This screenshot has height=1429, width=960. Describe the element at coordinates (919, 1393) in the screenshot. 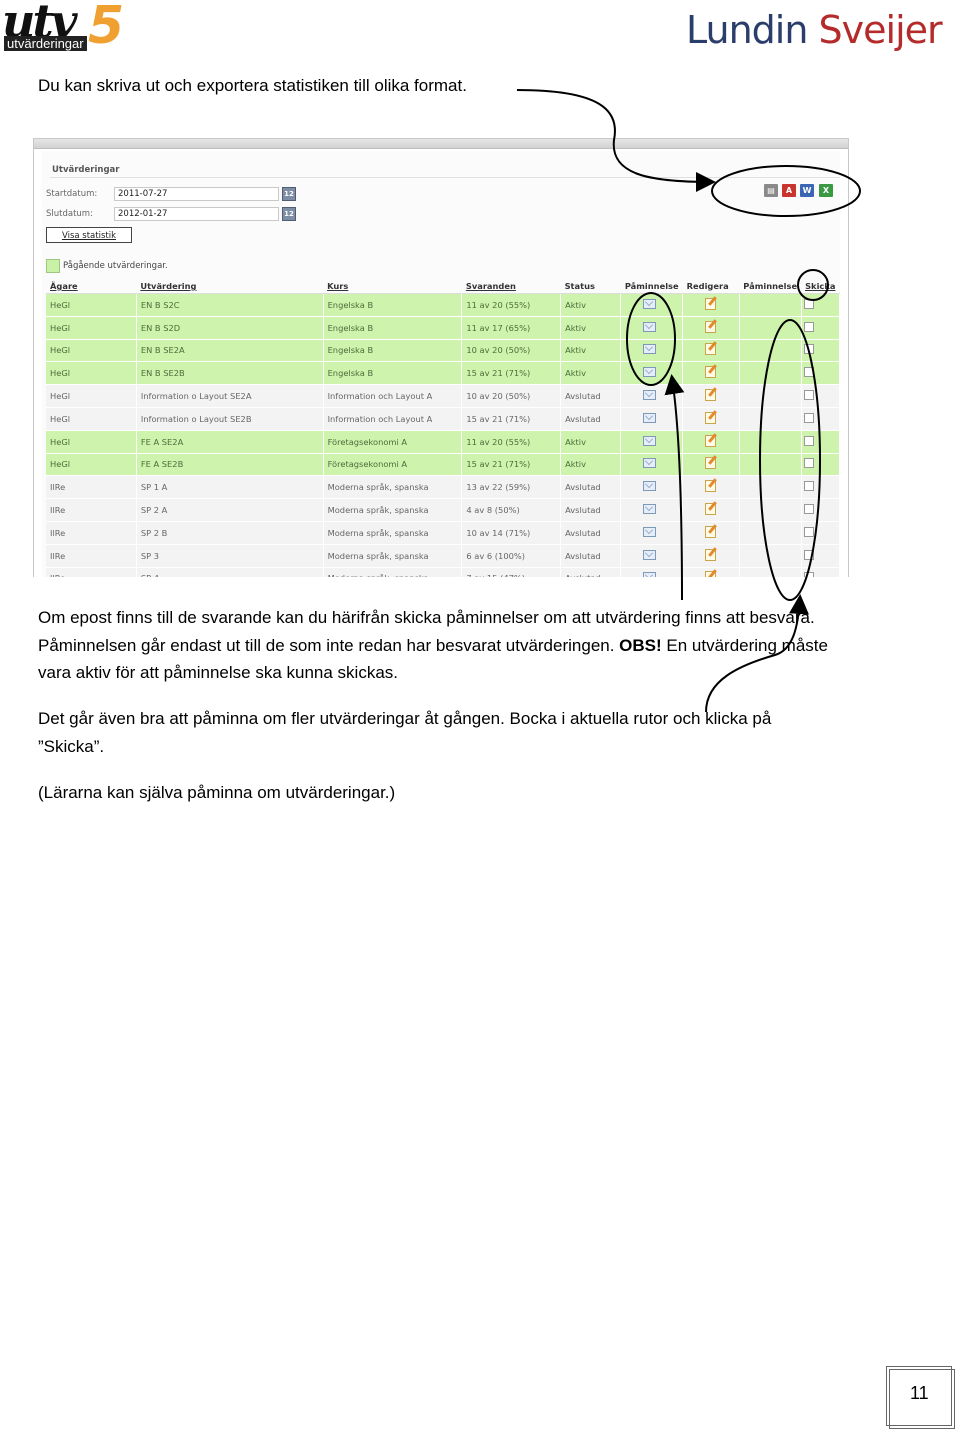

I see `page-number: 11` at that location.